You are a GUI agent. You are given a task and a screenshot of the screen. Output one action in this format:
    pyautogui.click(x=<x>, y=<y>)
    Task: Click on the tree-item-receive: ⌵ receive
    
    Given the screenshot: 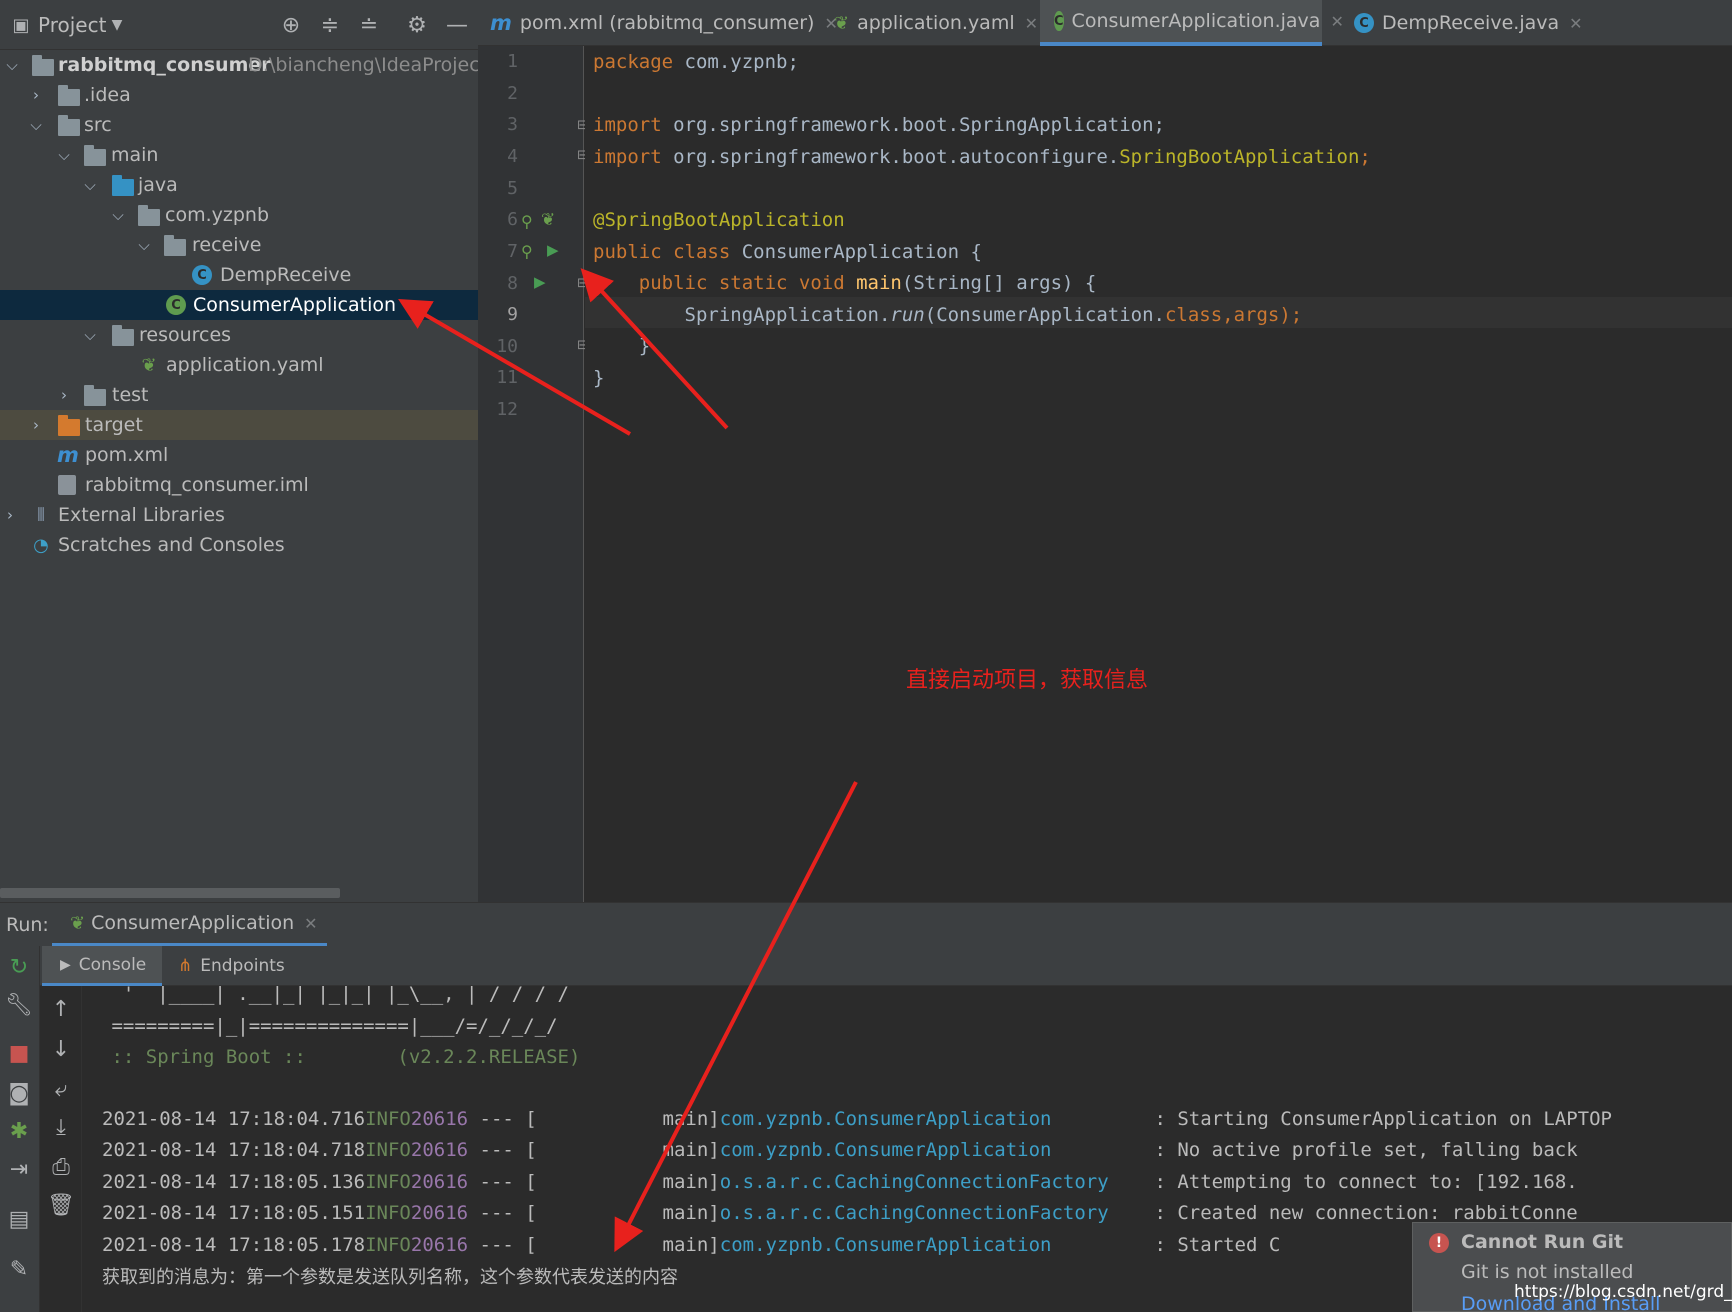 What is the action you would take?
    pyautogui.click(x=239, y=245)
    